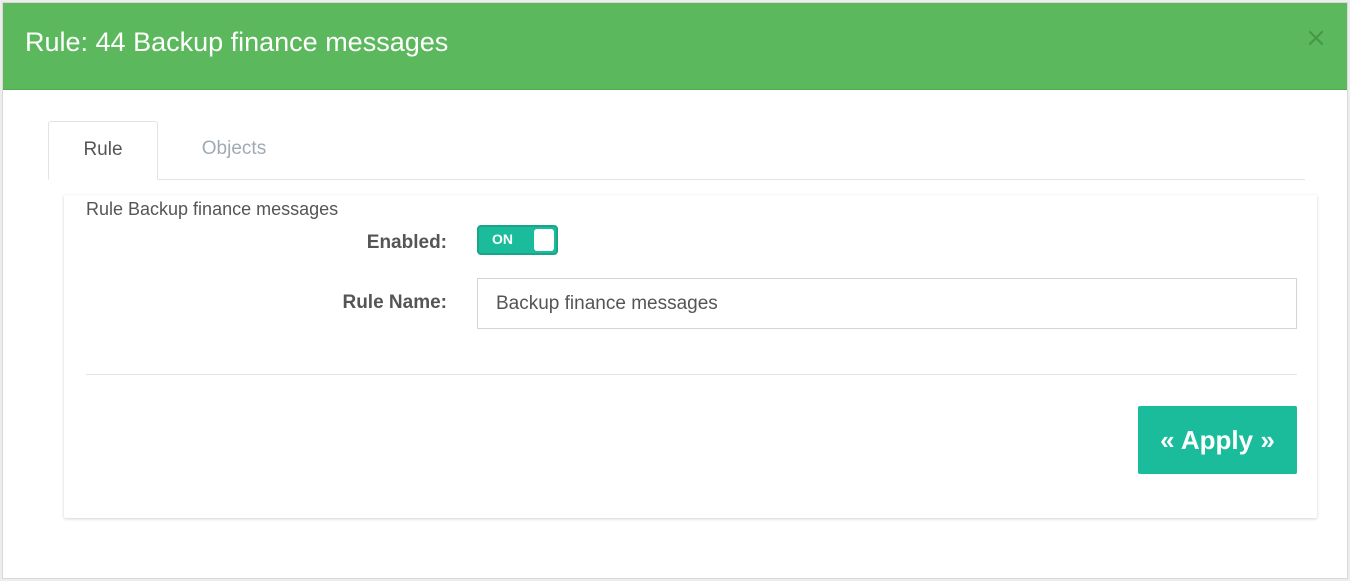 The width and height of the screenshot is (1350, 581). What do you see at coordinates (212, 209) in the screenshot?
I see `panel-heading: Rule Backup finance messages` at bounding box center [212, 209].